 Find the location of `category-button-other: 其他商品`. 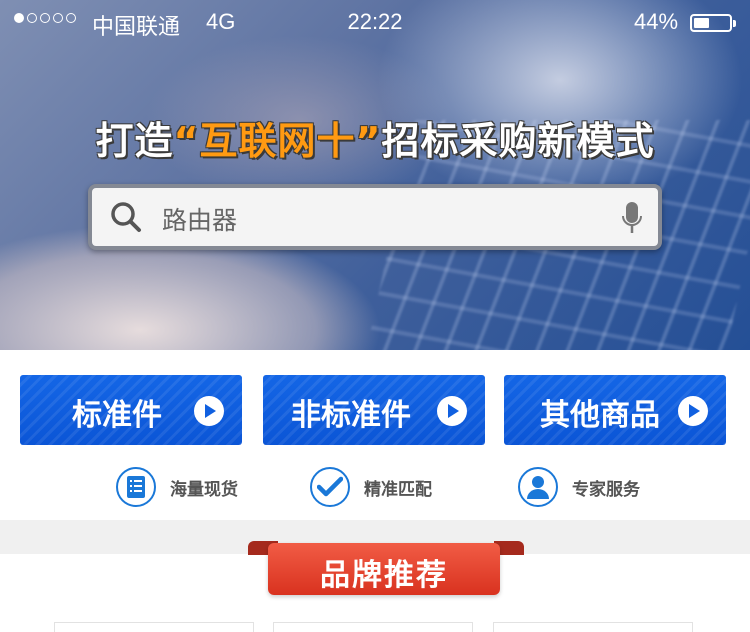

category-button-other: 其他商品 is located at coordinates (615, 410).